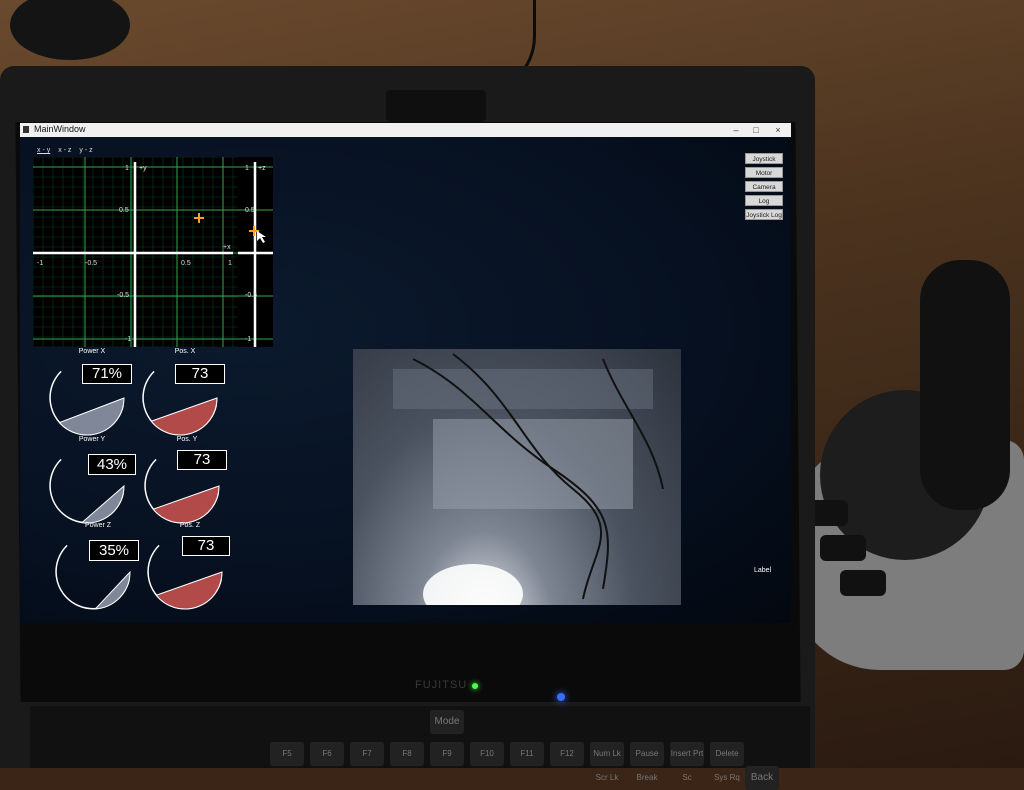 The height and width of the screenshot is (790, 1024). I want to click on position-plot: -1 -0.5 0.5 1 1 0.5 -0.5 -1 1 0.5 -0.5 -1 +y +x +z, so click(152, 252).